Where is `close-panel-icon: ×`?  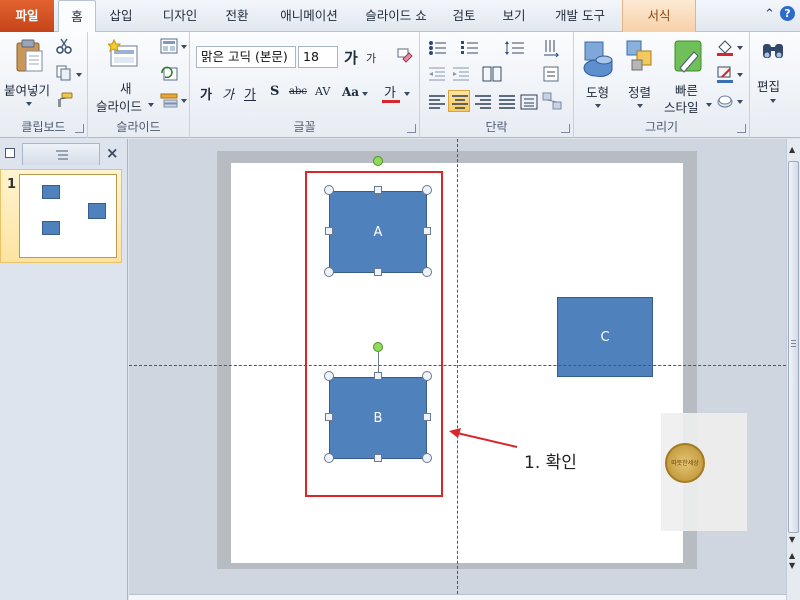 close-panel-icon: × is located at coordinates (112, 153).